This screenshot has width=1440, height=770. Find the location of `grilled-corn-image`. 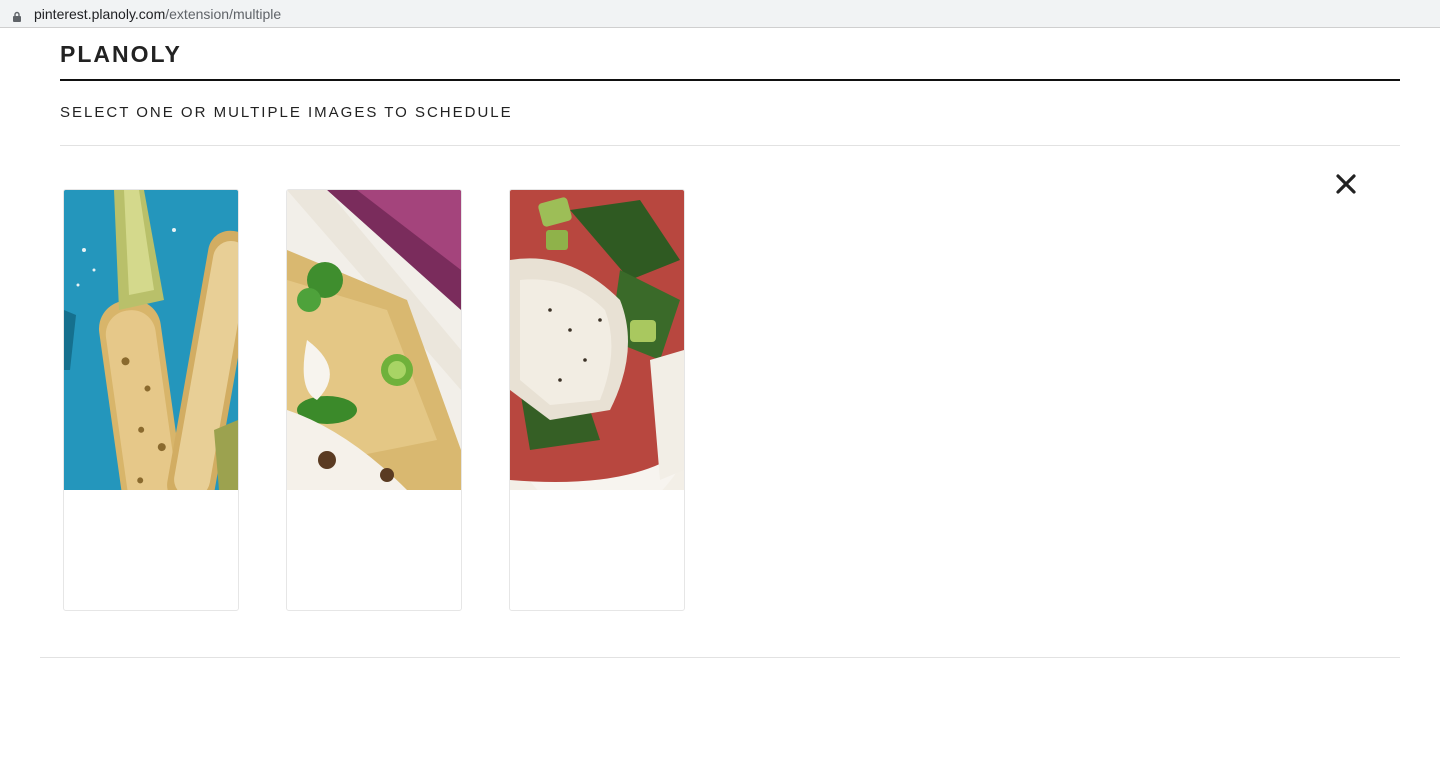

grilled-corn-image is located at coordinates (151, 340).